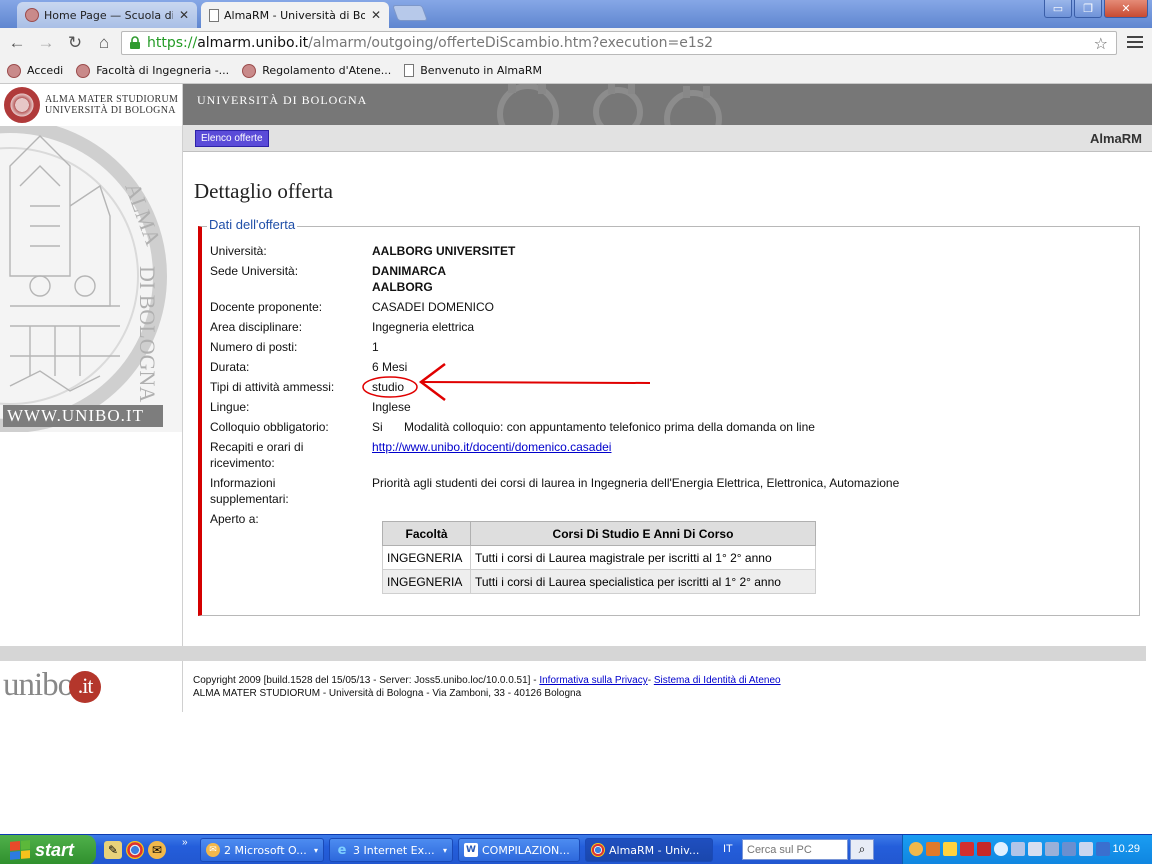 This screenshot has height=864, width=1152. Describe the element at coordinates (950, 849) in the screenshot. I see `shield-tray-icon` at that location.